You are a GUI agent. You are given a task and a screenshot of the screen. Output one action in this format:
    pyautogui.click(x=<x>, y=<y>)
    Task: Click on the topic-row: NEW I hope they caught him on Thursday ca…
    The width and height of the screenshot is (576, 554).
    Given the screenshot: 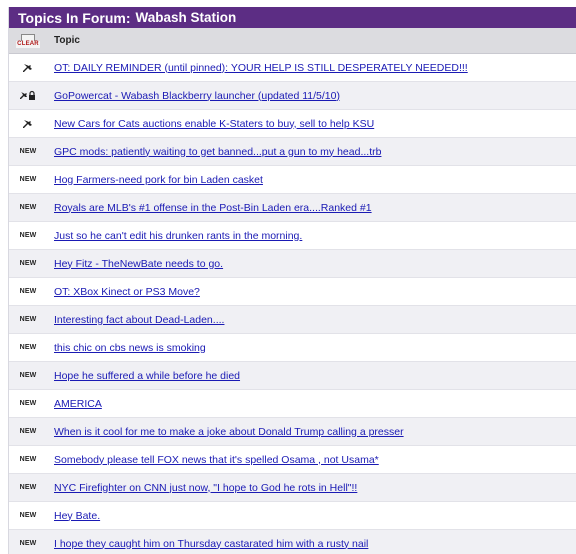 What is the action you would take?
    pyautogui.click(x=292, y=542)
    